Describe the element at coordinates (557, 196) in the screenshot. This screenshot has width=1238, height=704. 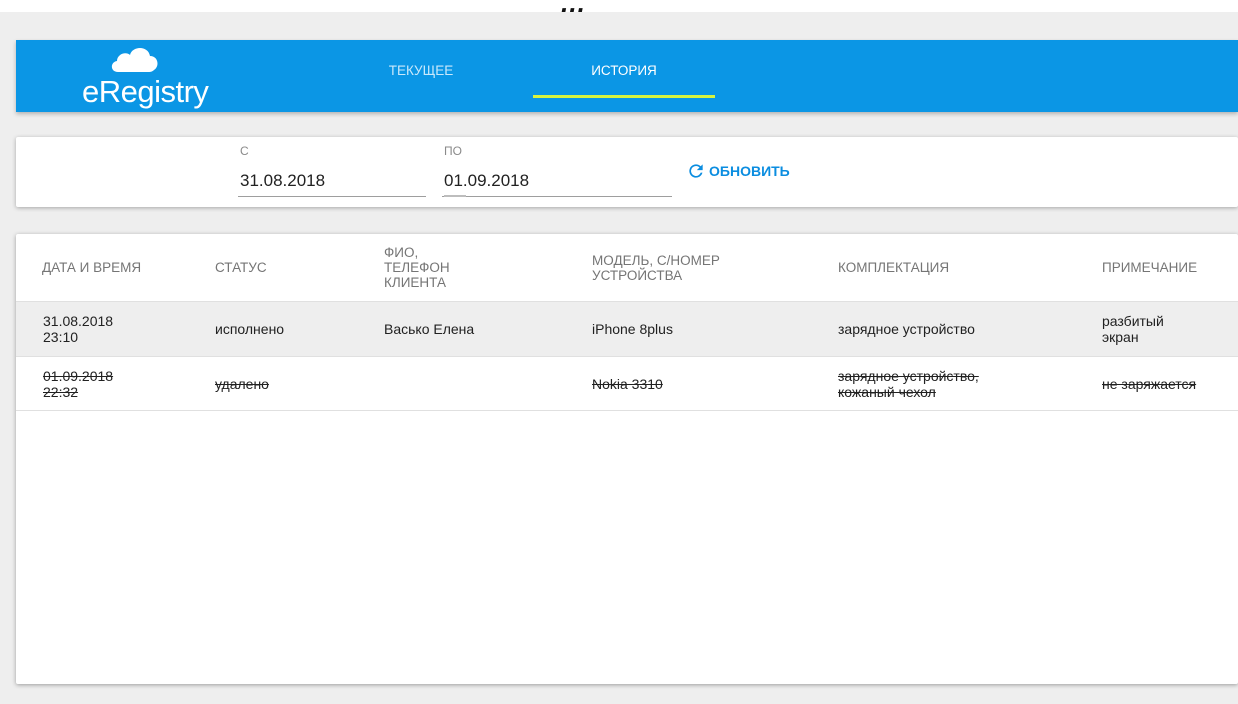
I see `to-date-underline` at that location.